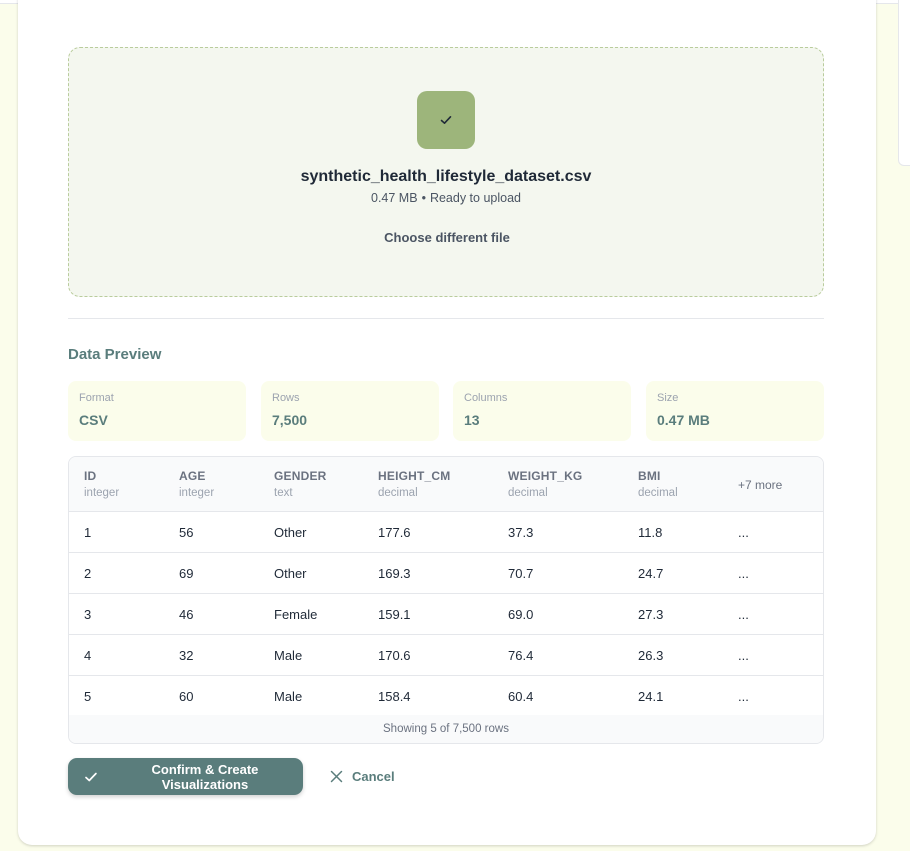 This screenshot has width=910, height=851. Describe the element at coordinates (101, 484) in the screenshot. I see `column-header-id: ID integer` at that location.